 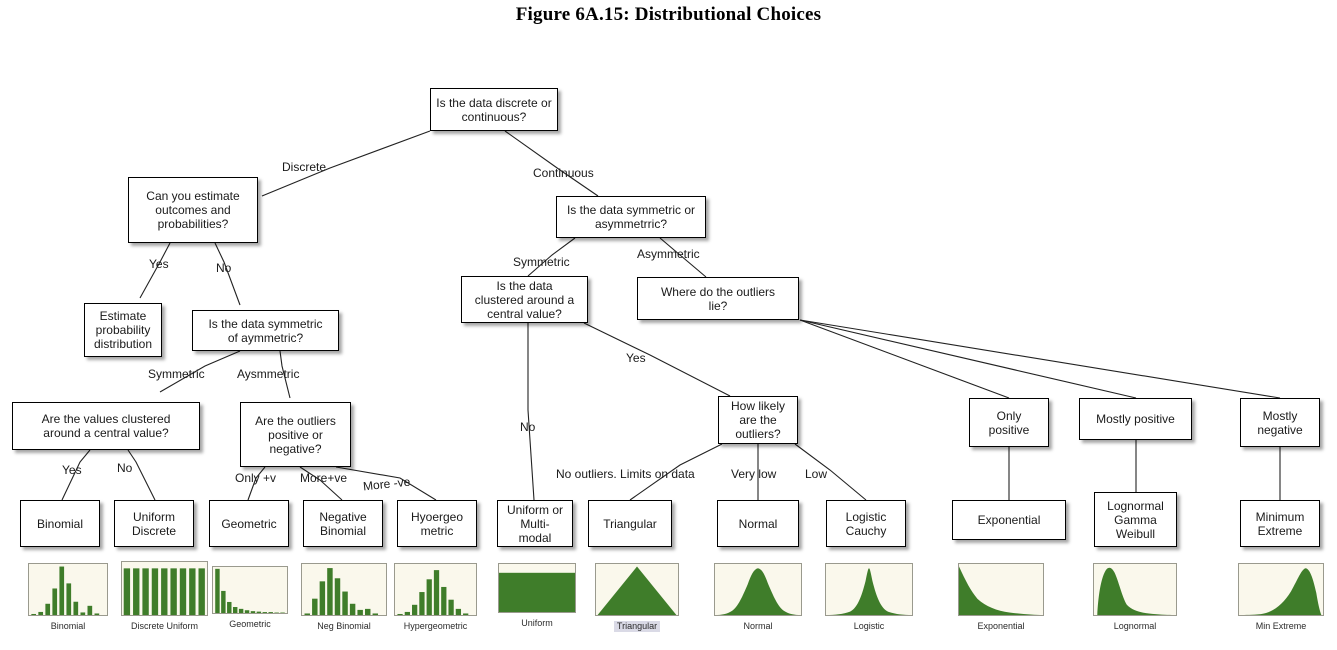 What do you see at coordinates (636, 358) in the screenshot?
I see `edge-label-yes-clustered-continuous: Yes` at bounding box center [636, 358].